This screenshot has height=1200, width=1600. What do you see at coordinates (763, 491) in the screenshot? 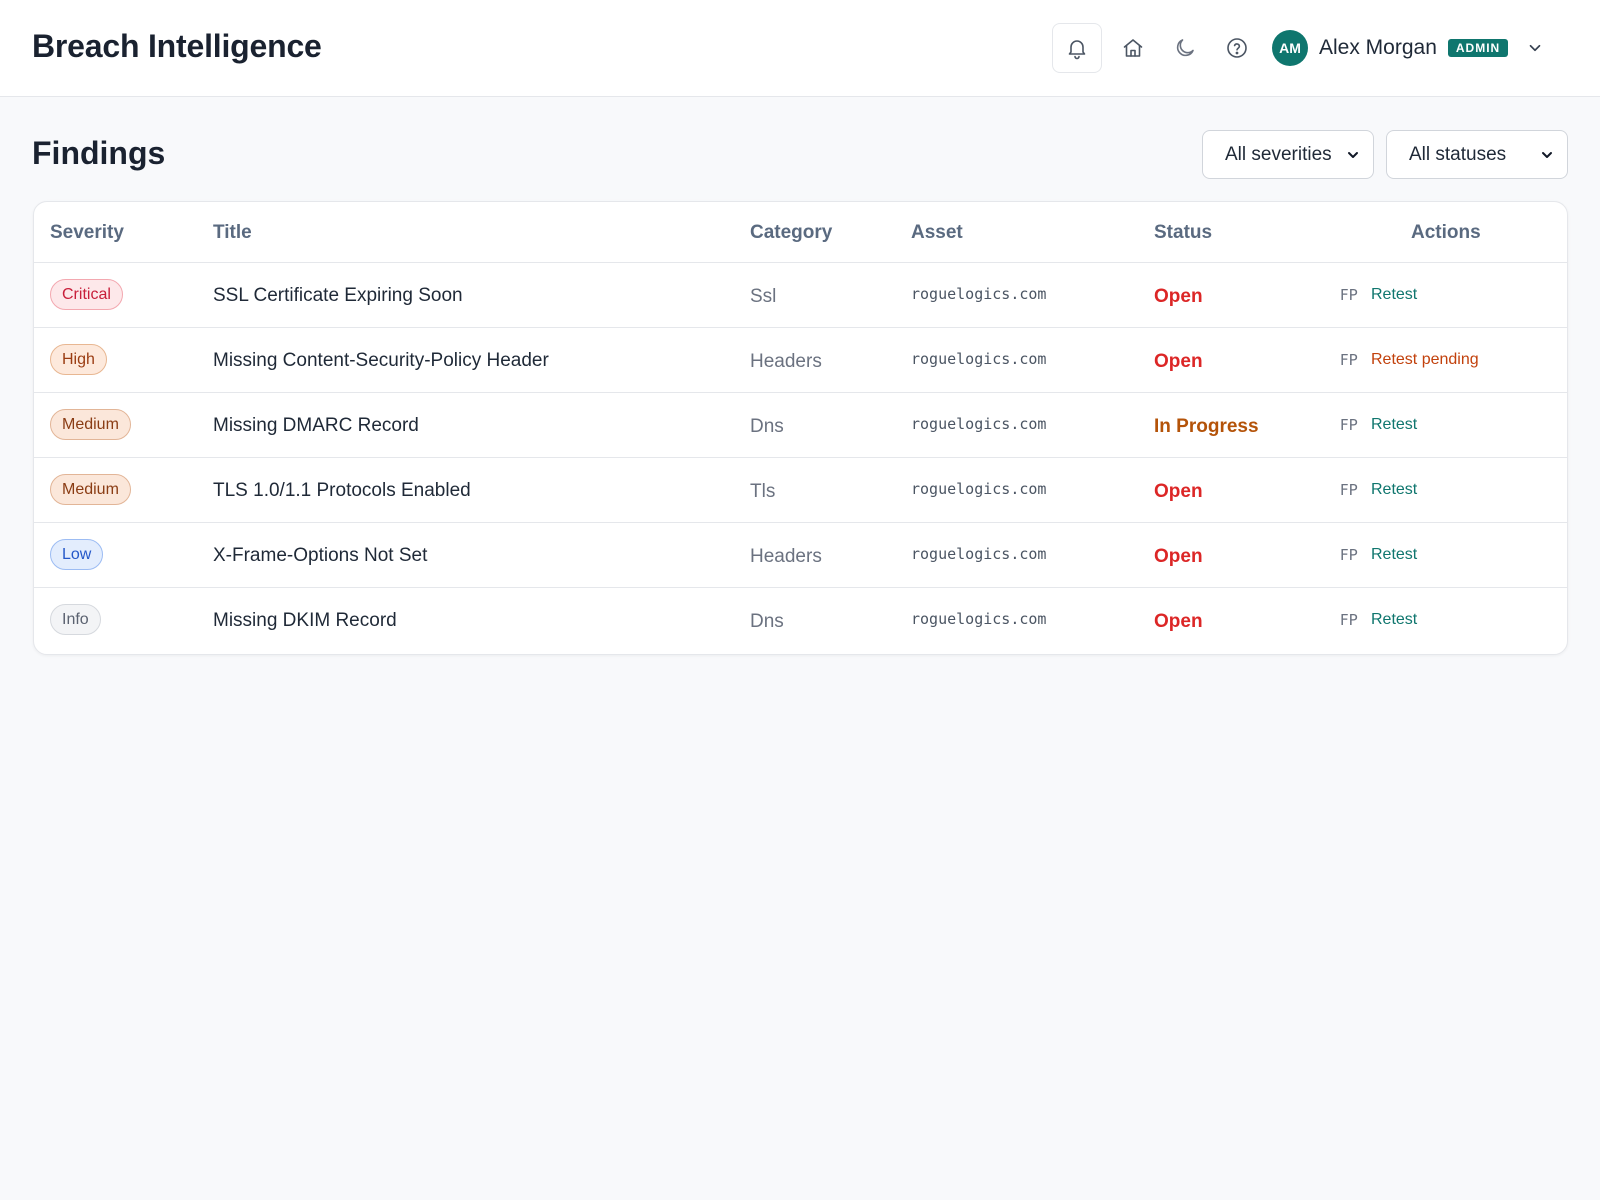
I see `finding-category: Tls` at bounding box center [763, 491].